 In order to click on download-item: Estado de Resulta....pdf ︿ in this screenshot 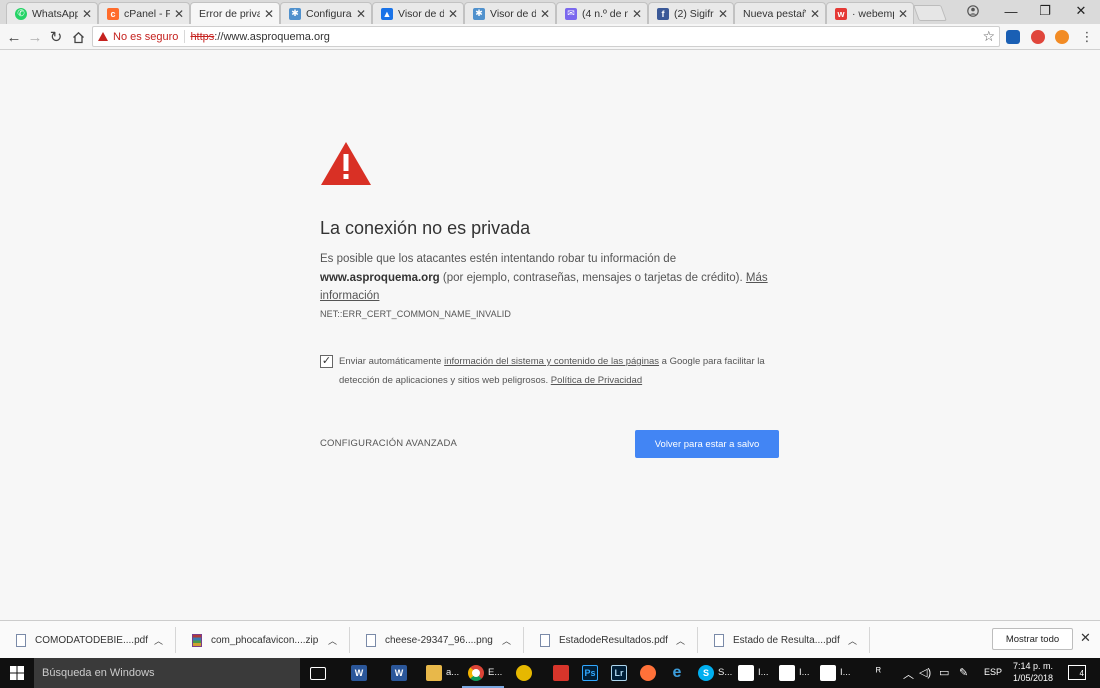, I will do `click(784, 640)`.